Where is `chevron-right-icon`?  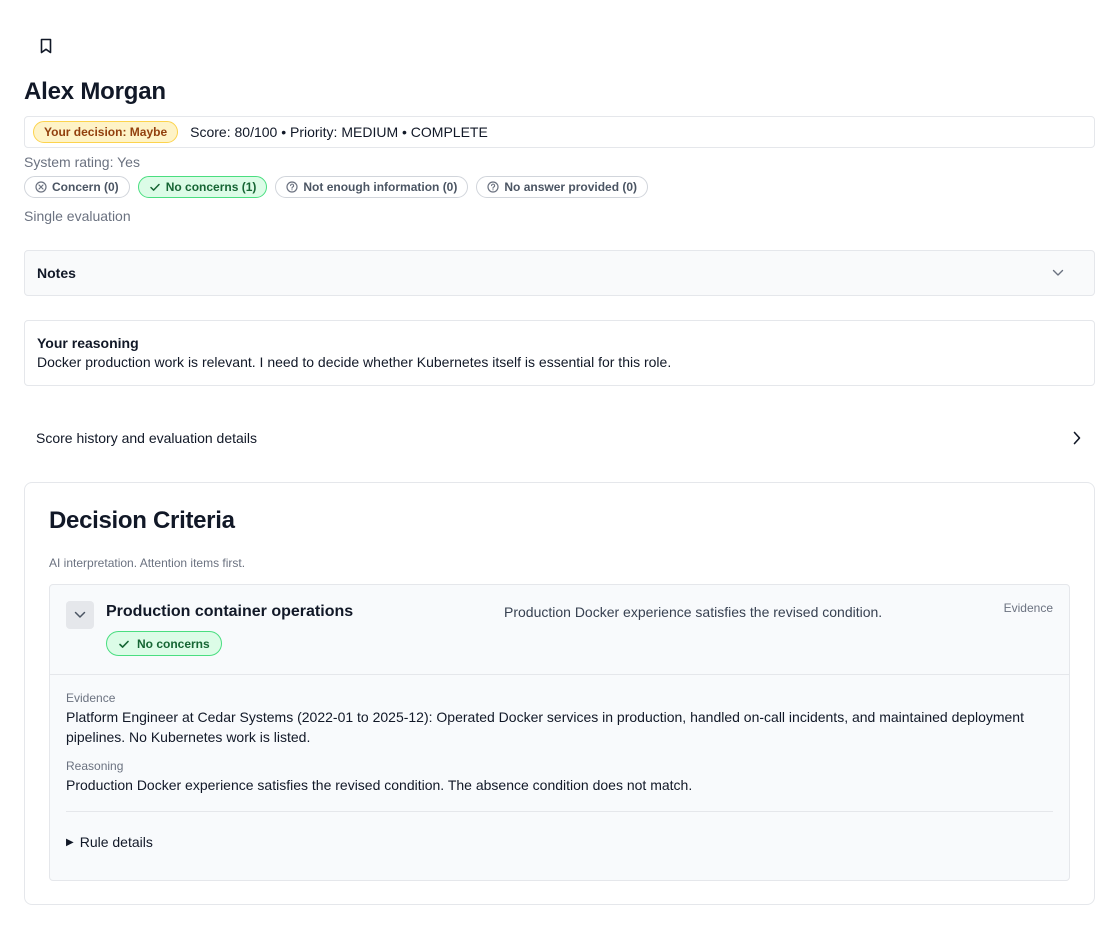 chevron-right-icon is located at coordinates (1077, 438).